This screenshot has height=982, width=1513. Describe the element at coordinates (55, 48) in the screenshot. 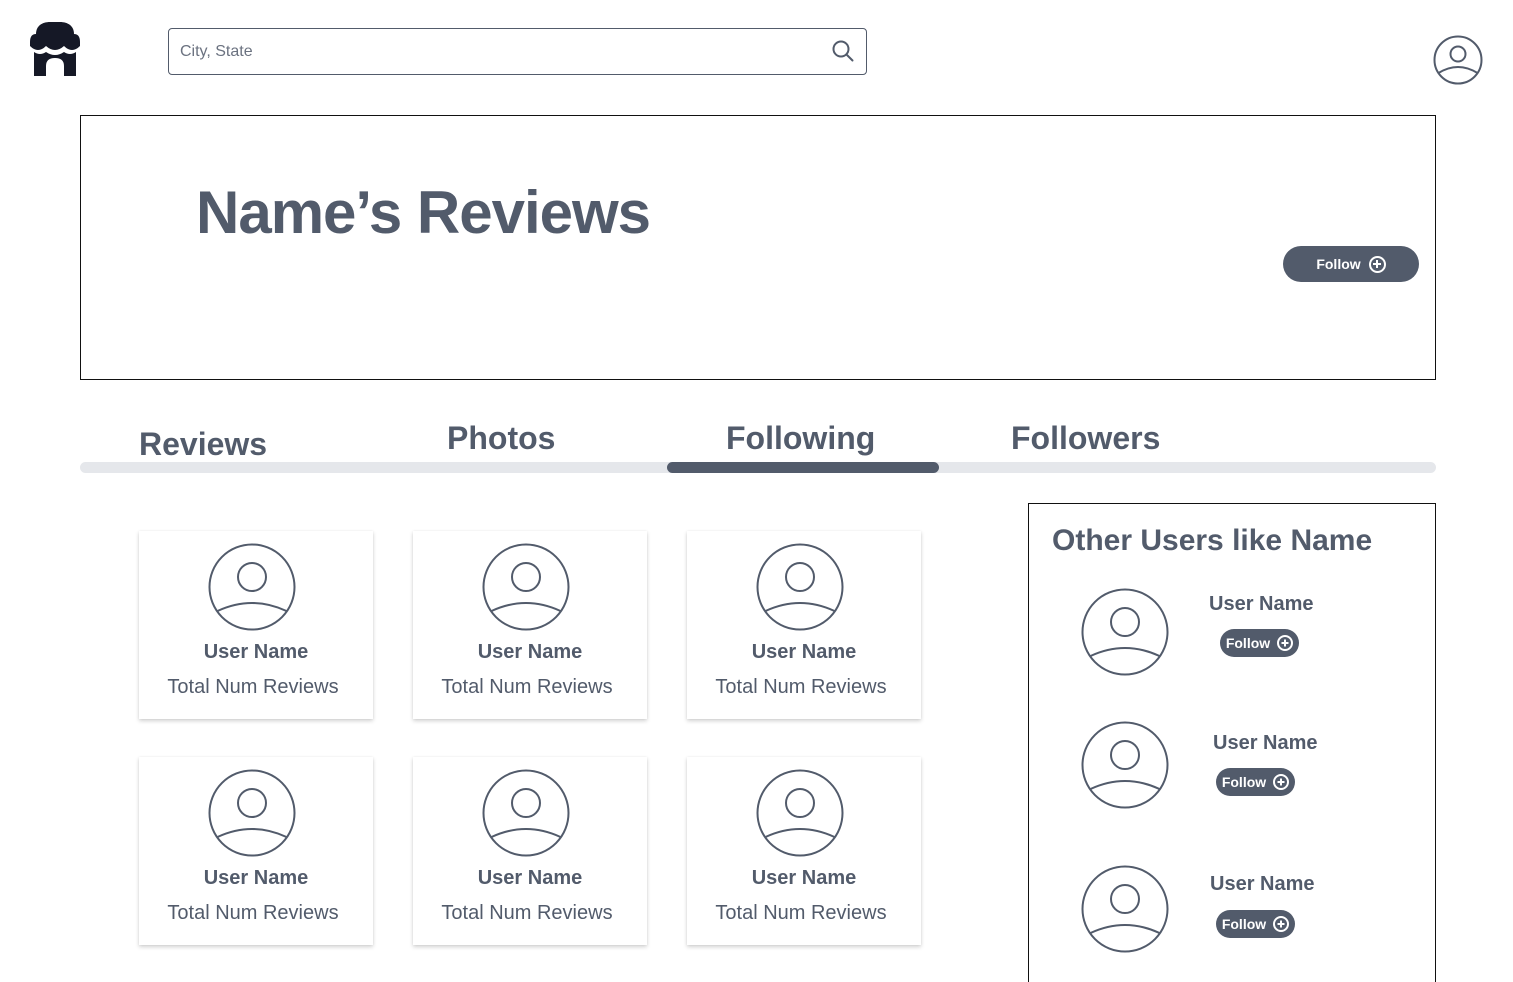

I see `storefront-logo-icon` at that location.